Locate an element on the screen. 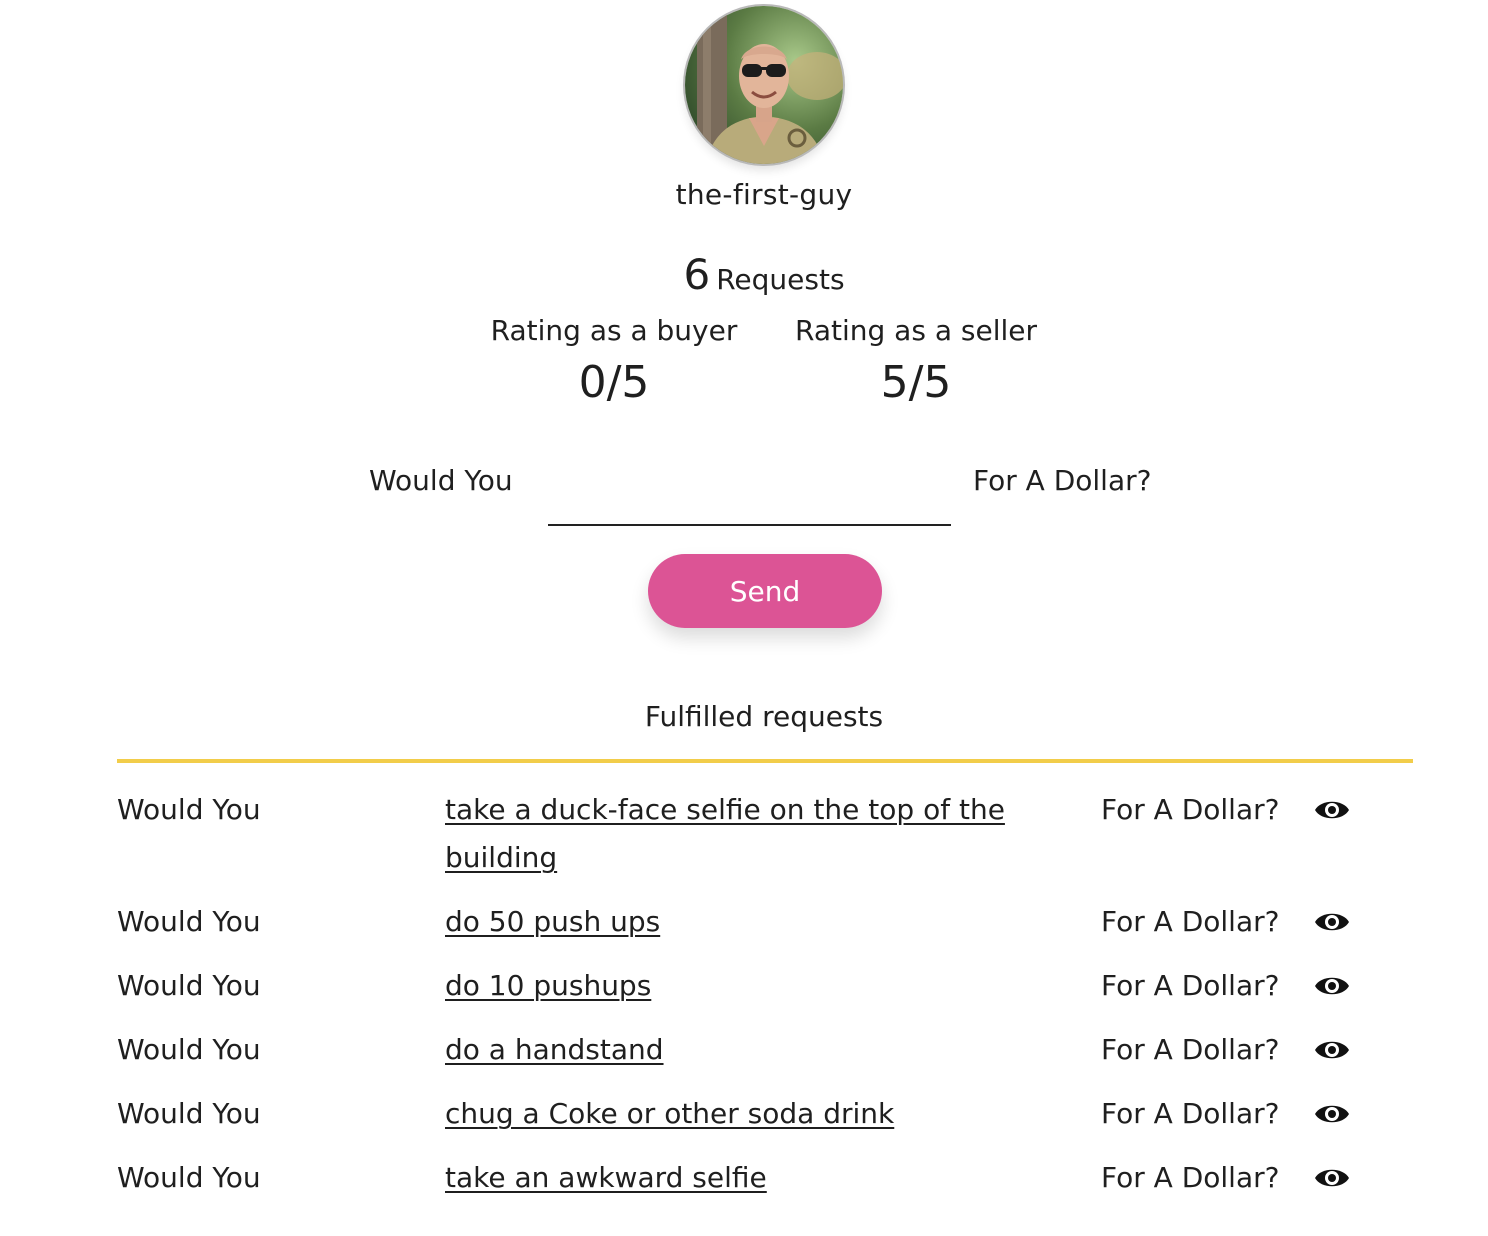 The height and width of the screenshot is (1236, 1488). section-divider is located at coordinates (765, 761).